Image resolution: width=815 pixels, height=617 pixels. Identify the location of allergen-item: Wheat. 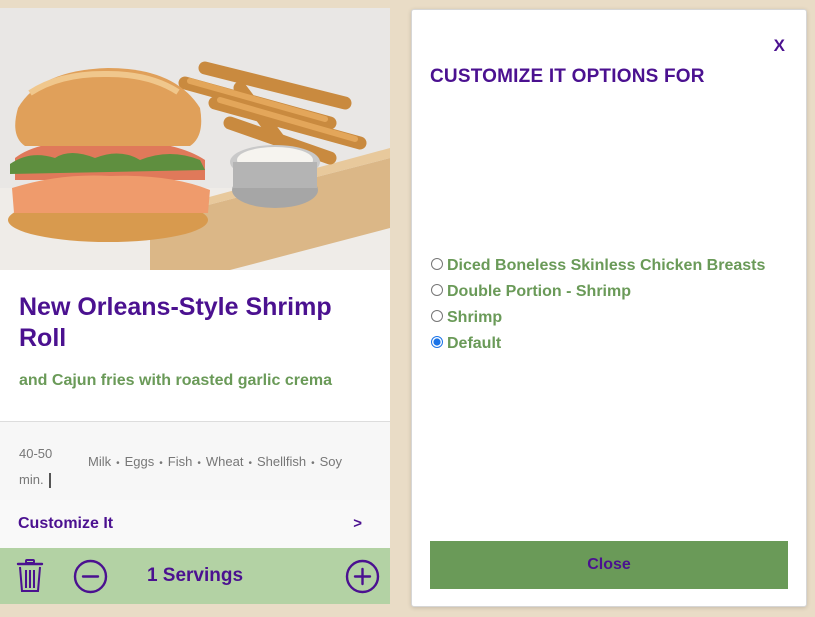
(224, 461).